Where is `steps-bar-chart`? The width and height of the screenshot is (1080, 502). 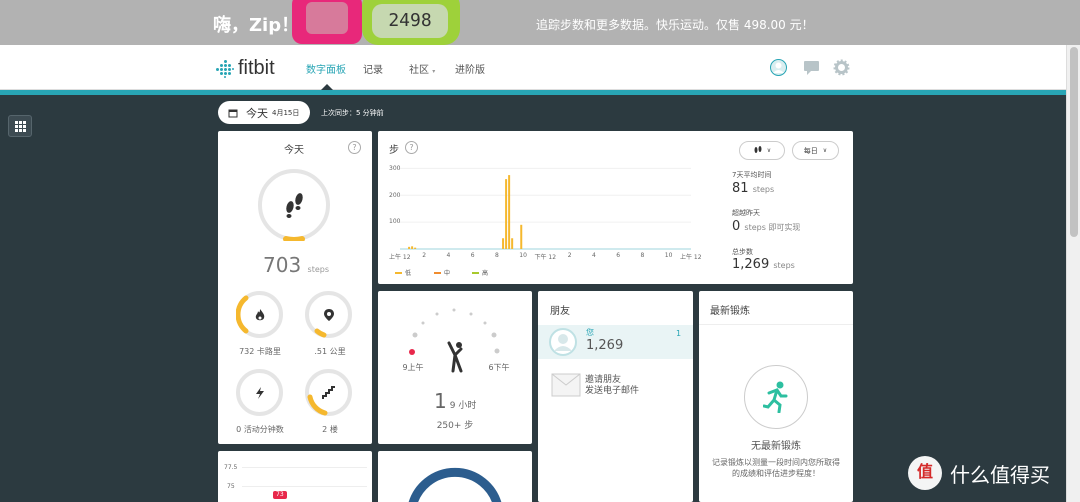 steps-bar-chart is located at coordinates (538, 221).